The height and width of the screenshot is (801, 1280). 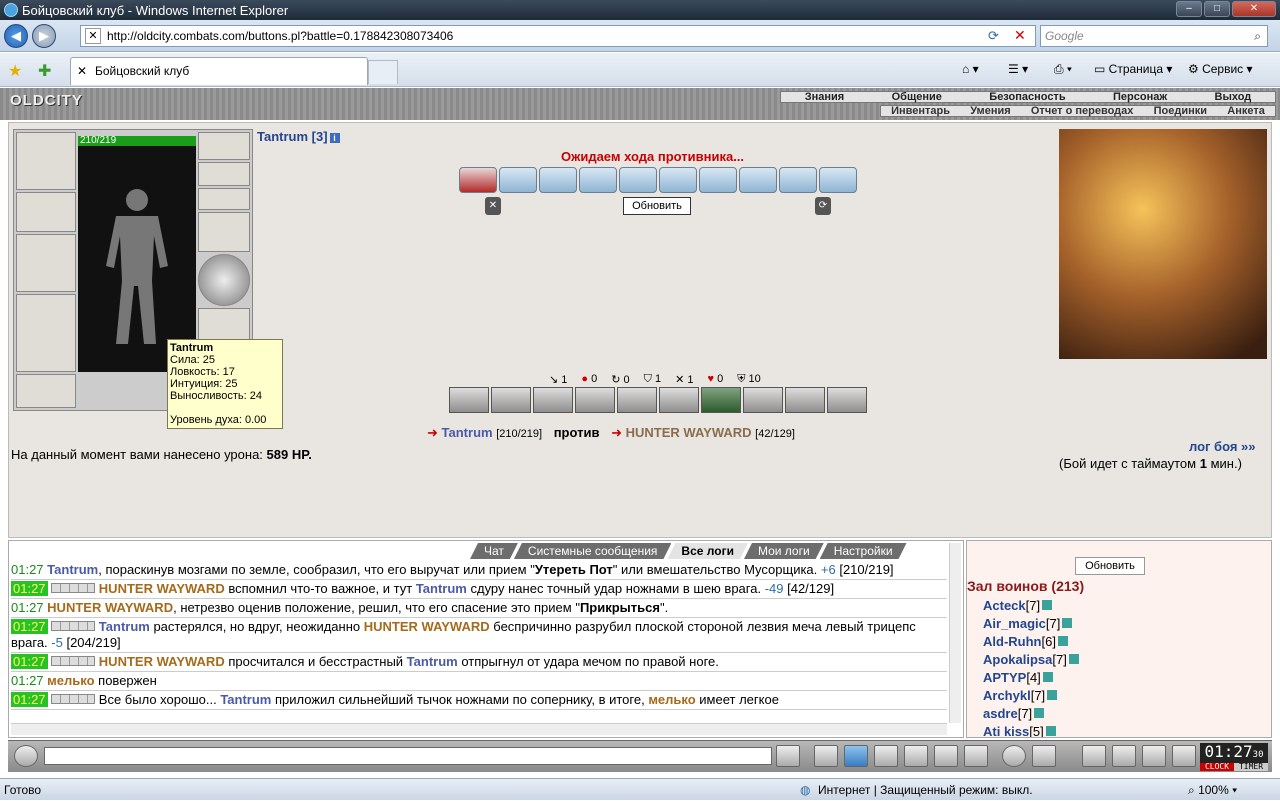 What do you see at coordinates (1233, 97) in the screenshot?
I see `menu-exit: Выход` at bounding box center [1233, 97].